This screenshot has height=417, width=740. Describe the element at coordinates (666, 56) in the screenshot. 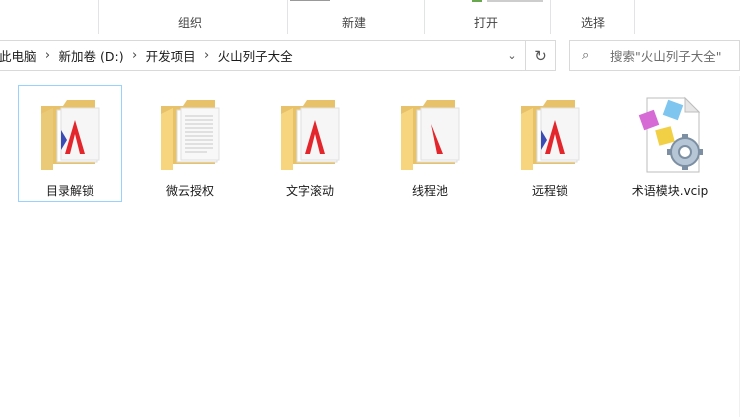

I see `search-placeholder: 搜索"火山列子大全"` at that location.